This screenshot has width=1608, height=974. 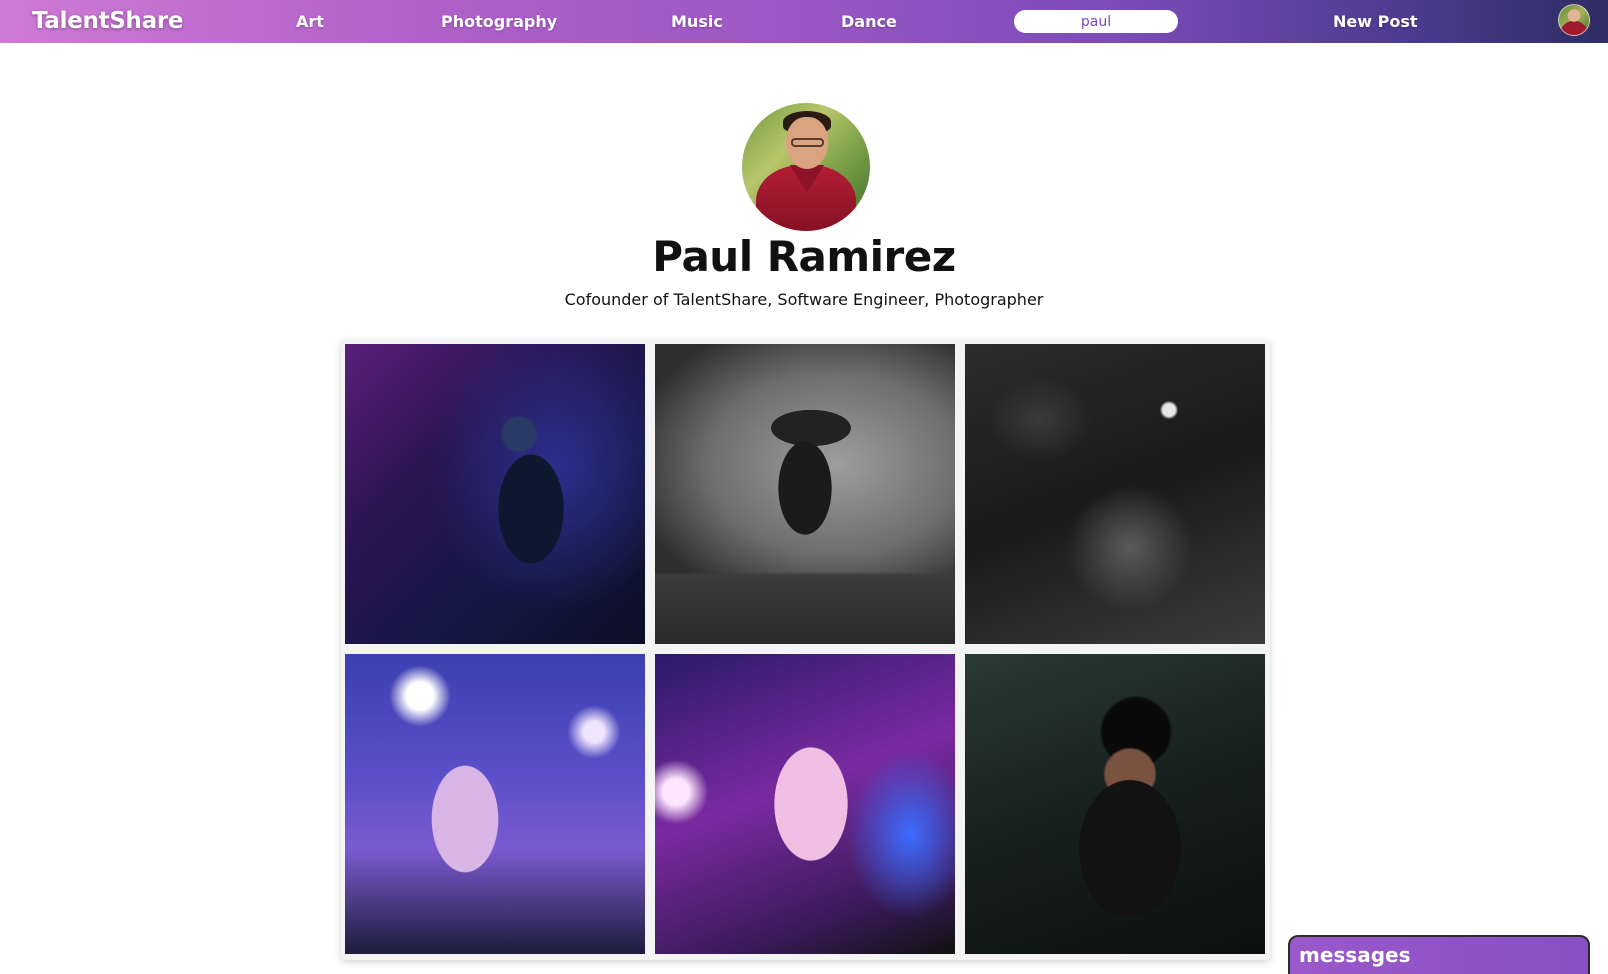 I want to click on user-avatar-icon, so click(x=1574, y=20).